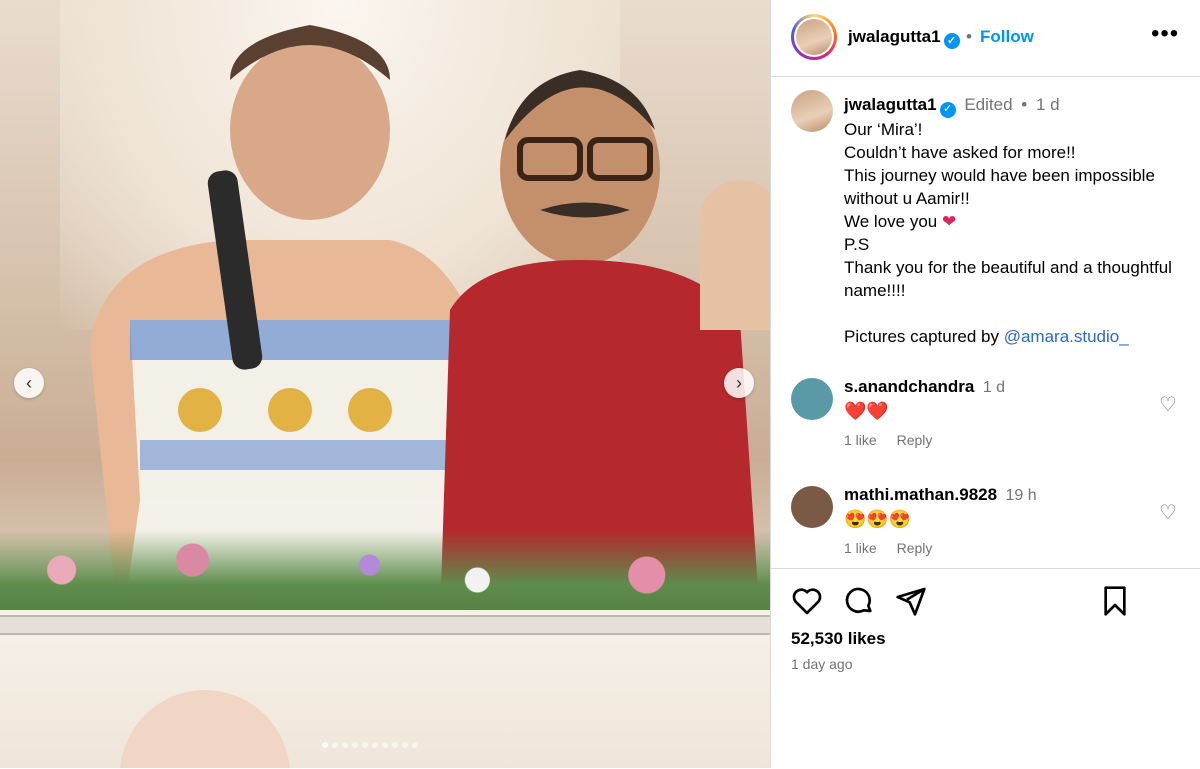  What do you see at coordinates (859, 601) in the screenshot?
I see `comment-bubble-icon` at bounding box center [859, 601].